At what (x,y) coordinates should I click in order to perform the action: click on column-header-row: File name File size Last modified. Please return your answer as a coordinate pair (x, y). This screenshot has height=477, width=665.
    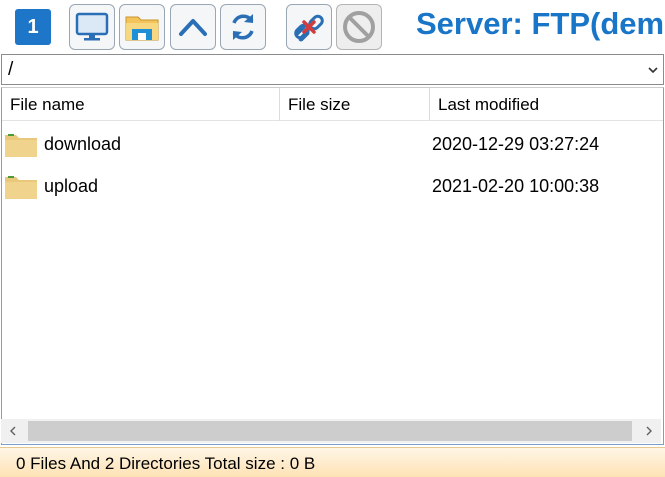
    Looking at the image, I should click on (332, 104).